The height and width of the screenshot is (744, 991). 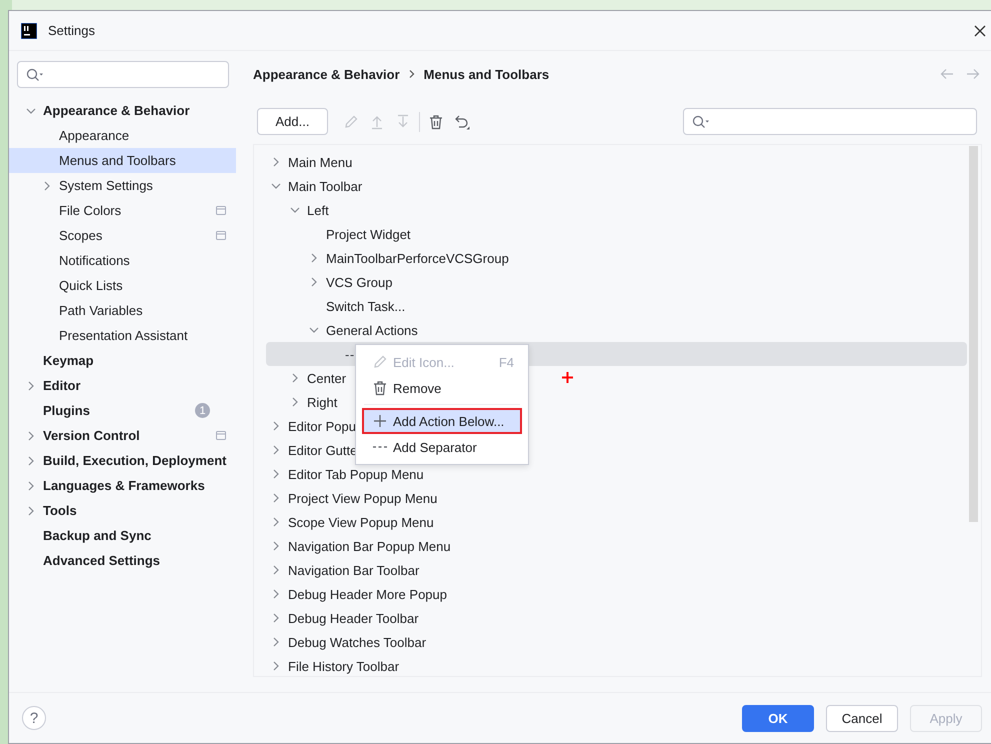 What do you see at coordinates (202, 410) in the screenshot?
I see `count-badge: 1` at bounding box center [202, 410].